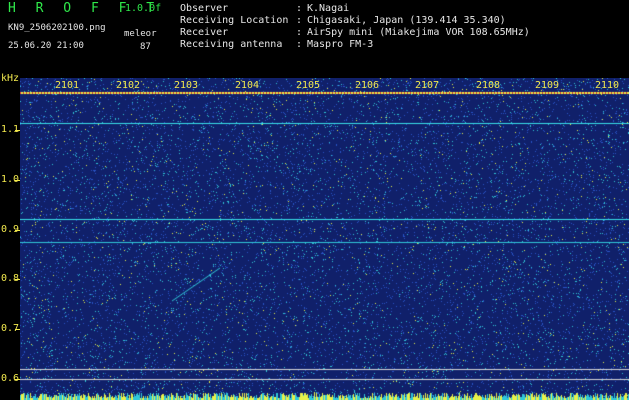  Describe the element at coordinates (204, 8) in the screenshot. I see `meta-observer-key: Observer` at that location.